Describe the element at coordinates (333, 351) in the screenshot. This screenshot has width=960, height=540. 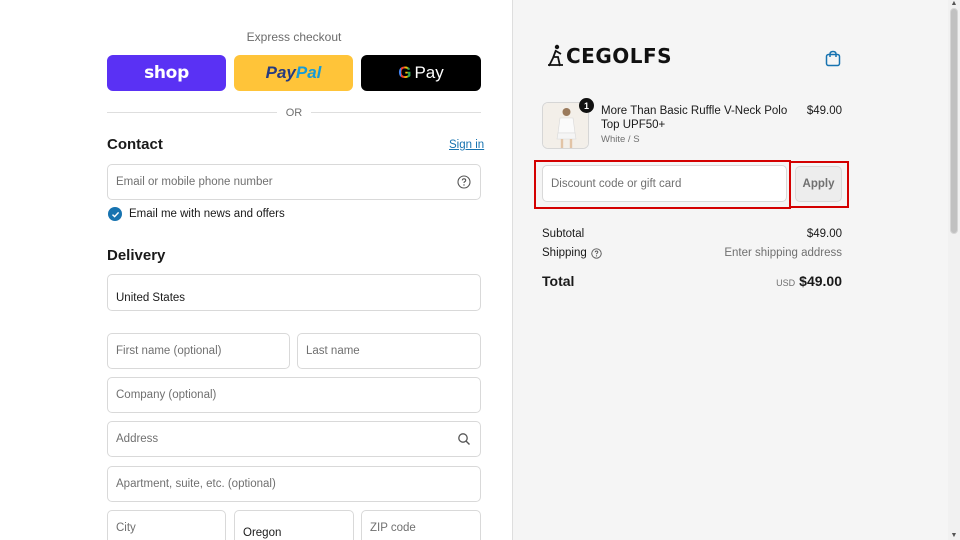
I see `last-name-placeholder: Last name` at that location.